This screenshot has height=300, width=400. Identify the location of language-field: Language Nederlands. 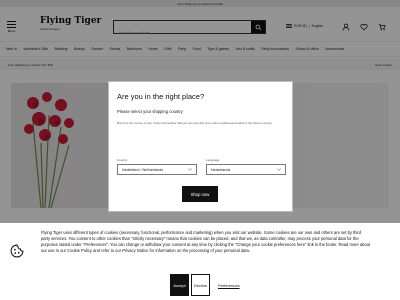
(246, 166).